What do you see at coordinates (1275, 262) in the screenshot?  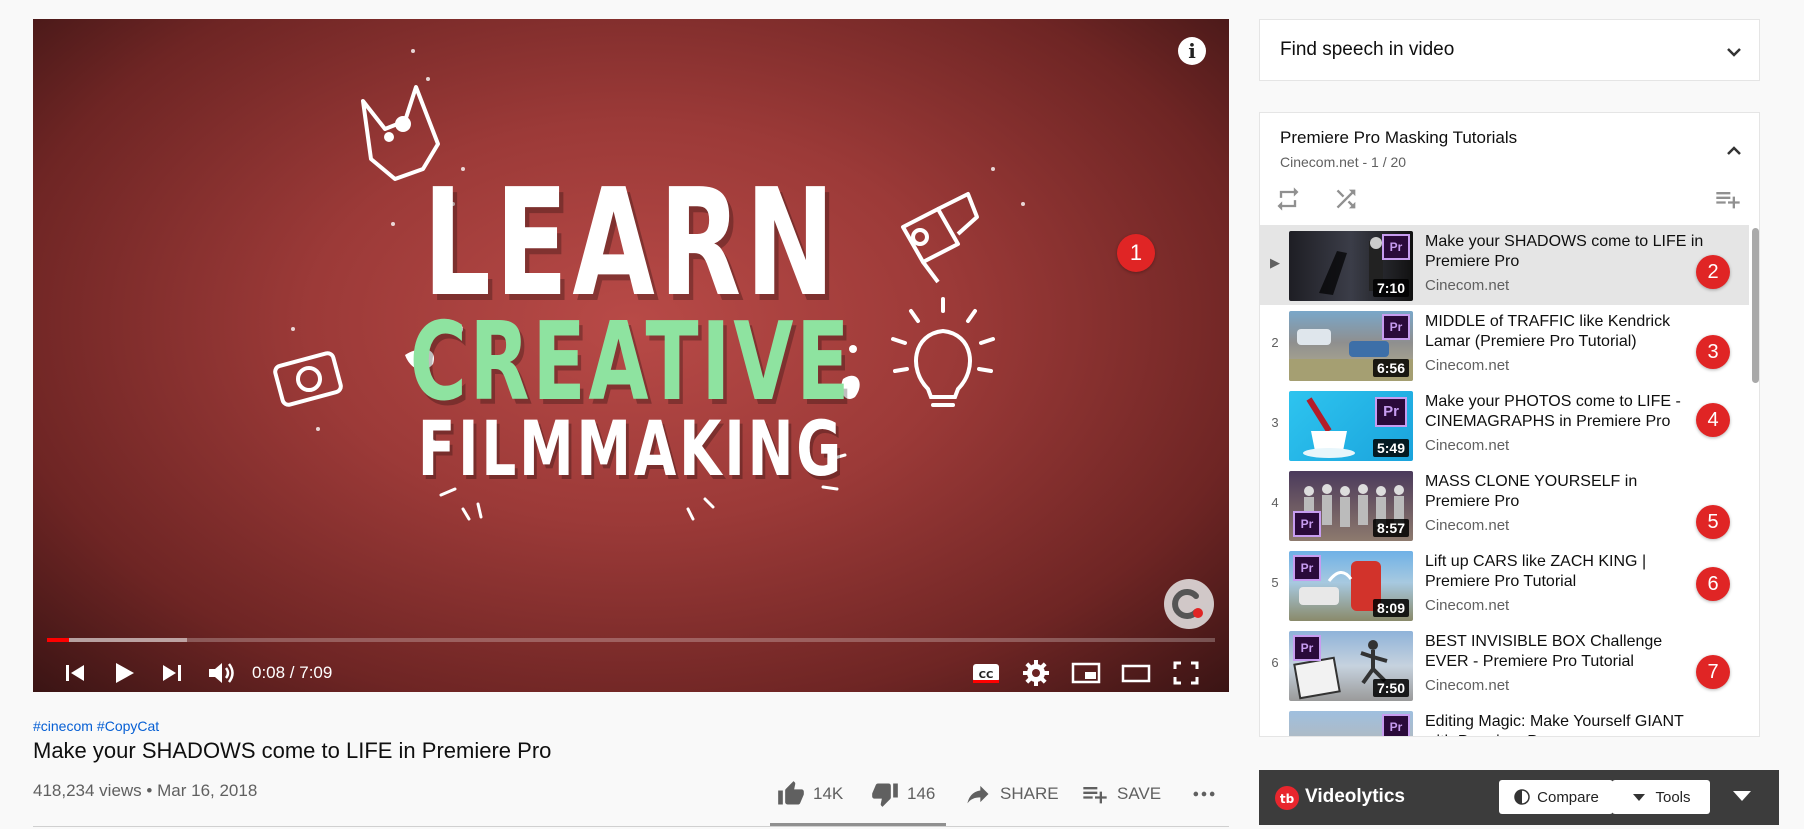 I see `playing-indicator-icon: ▶` at bounding box center [1275, 262].